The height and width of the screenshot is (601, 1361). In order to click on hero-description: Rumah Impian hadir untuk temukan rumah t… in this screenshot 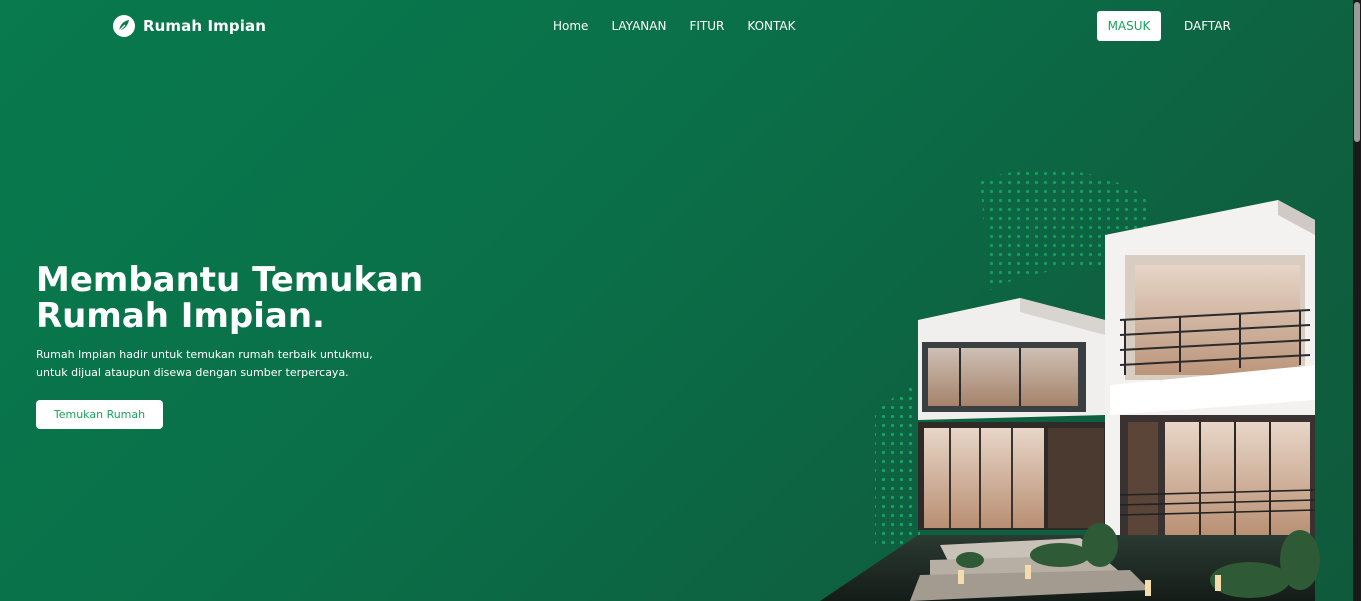, I will do `click(204, 363)`.